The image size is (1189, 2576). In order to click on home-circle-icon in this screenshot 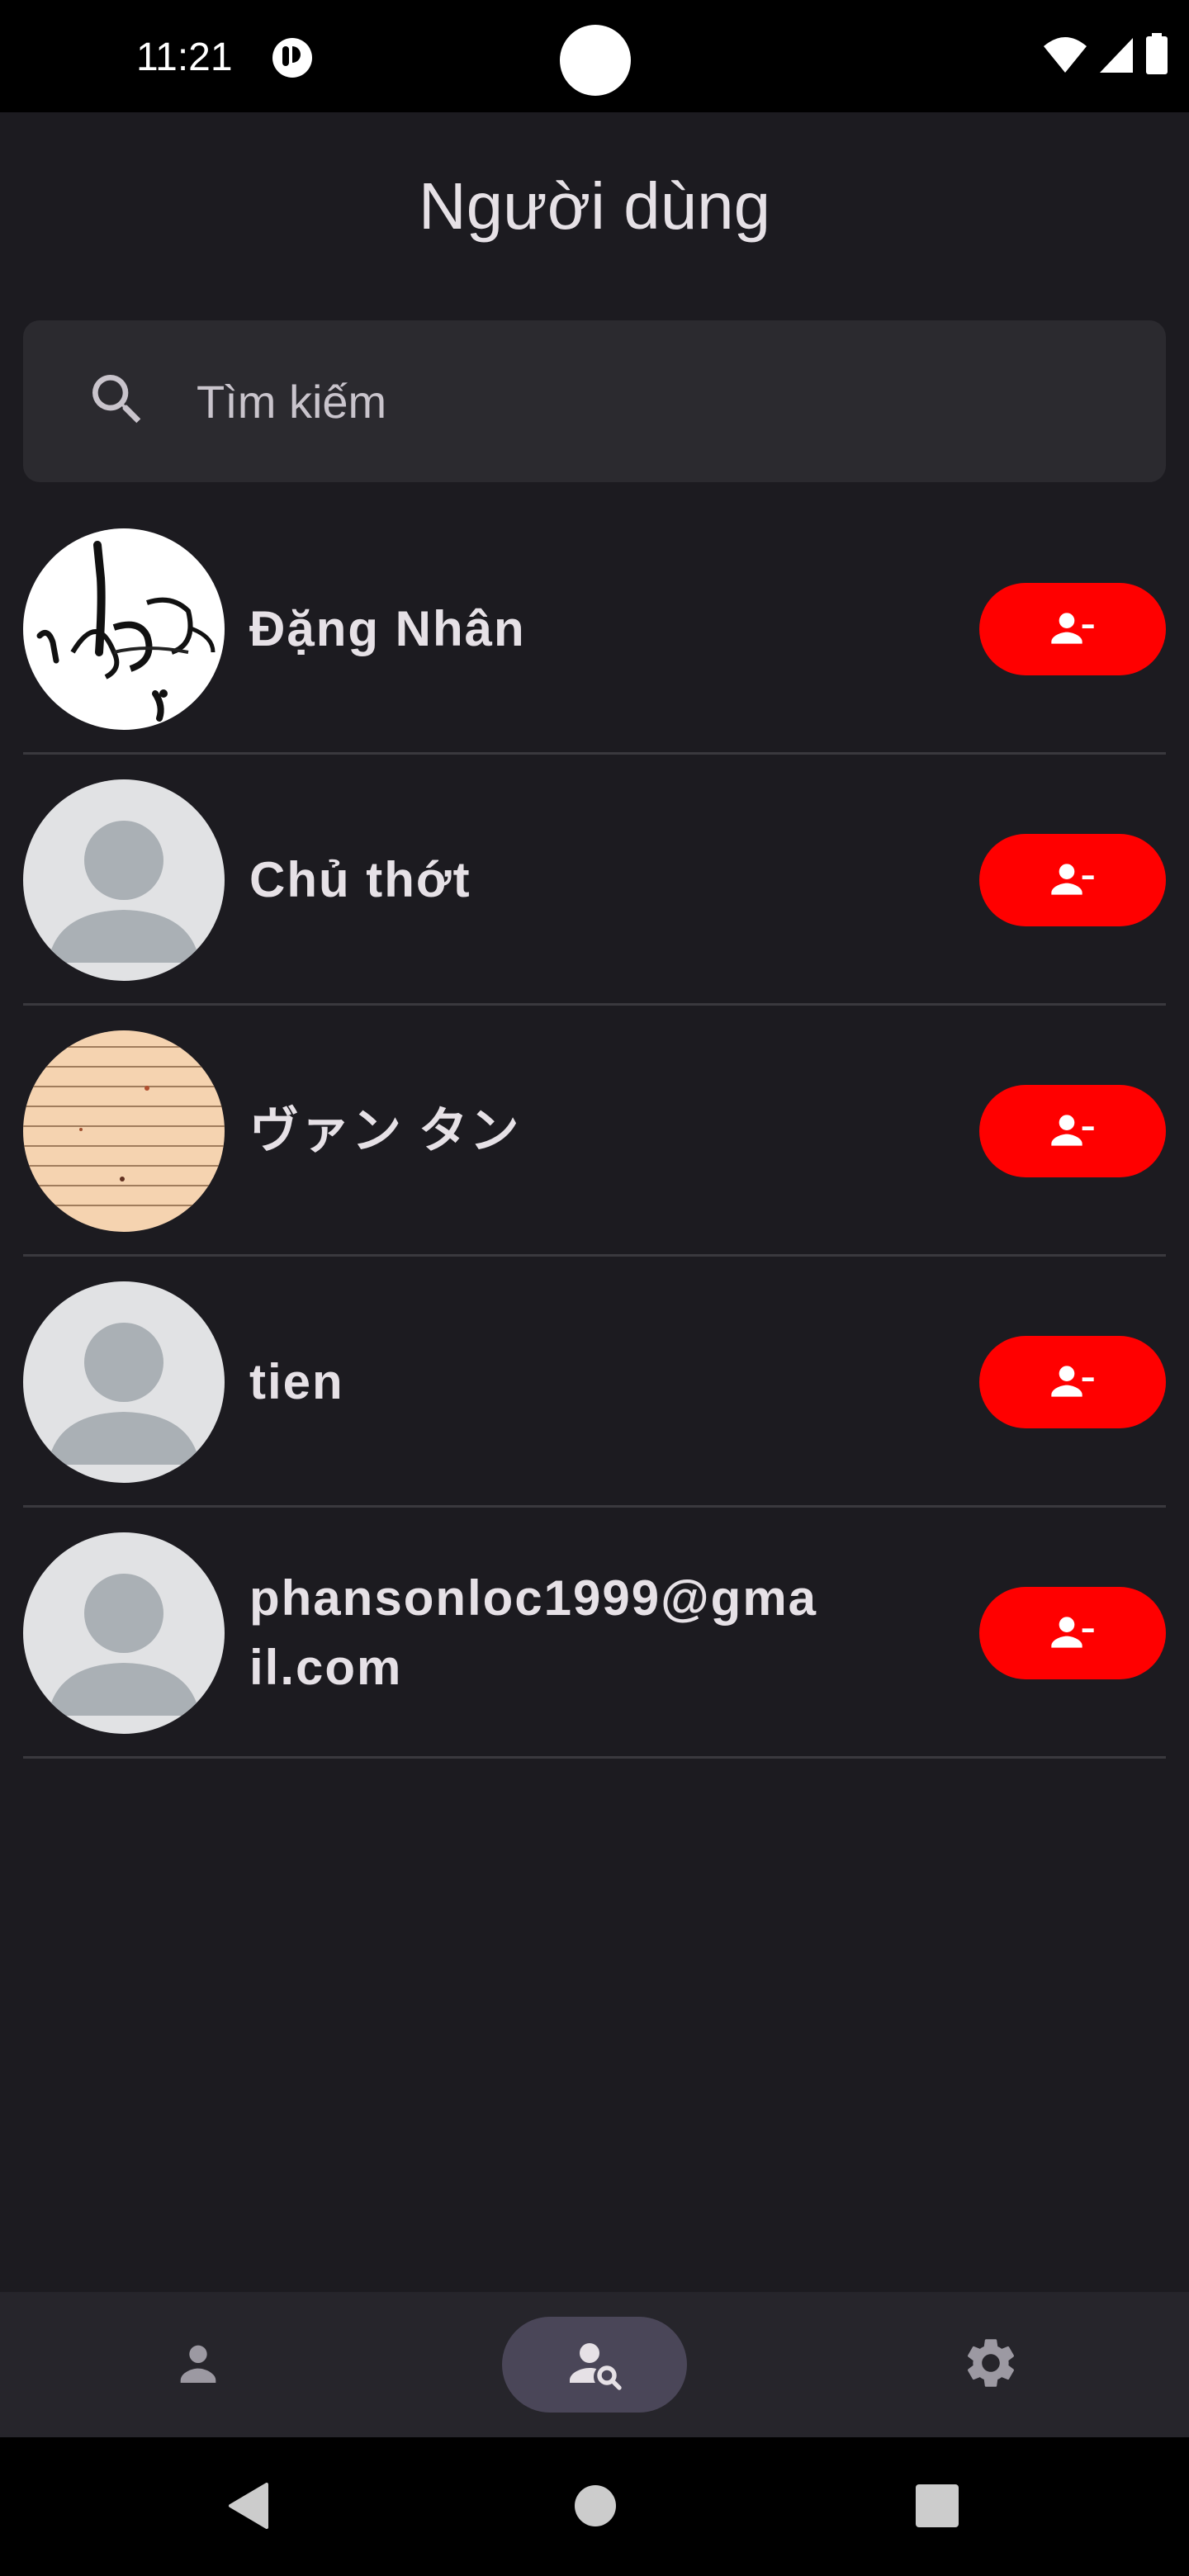, I will do `click(595, 2507)`.